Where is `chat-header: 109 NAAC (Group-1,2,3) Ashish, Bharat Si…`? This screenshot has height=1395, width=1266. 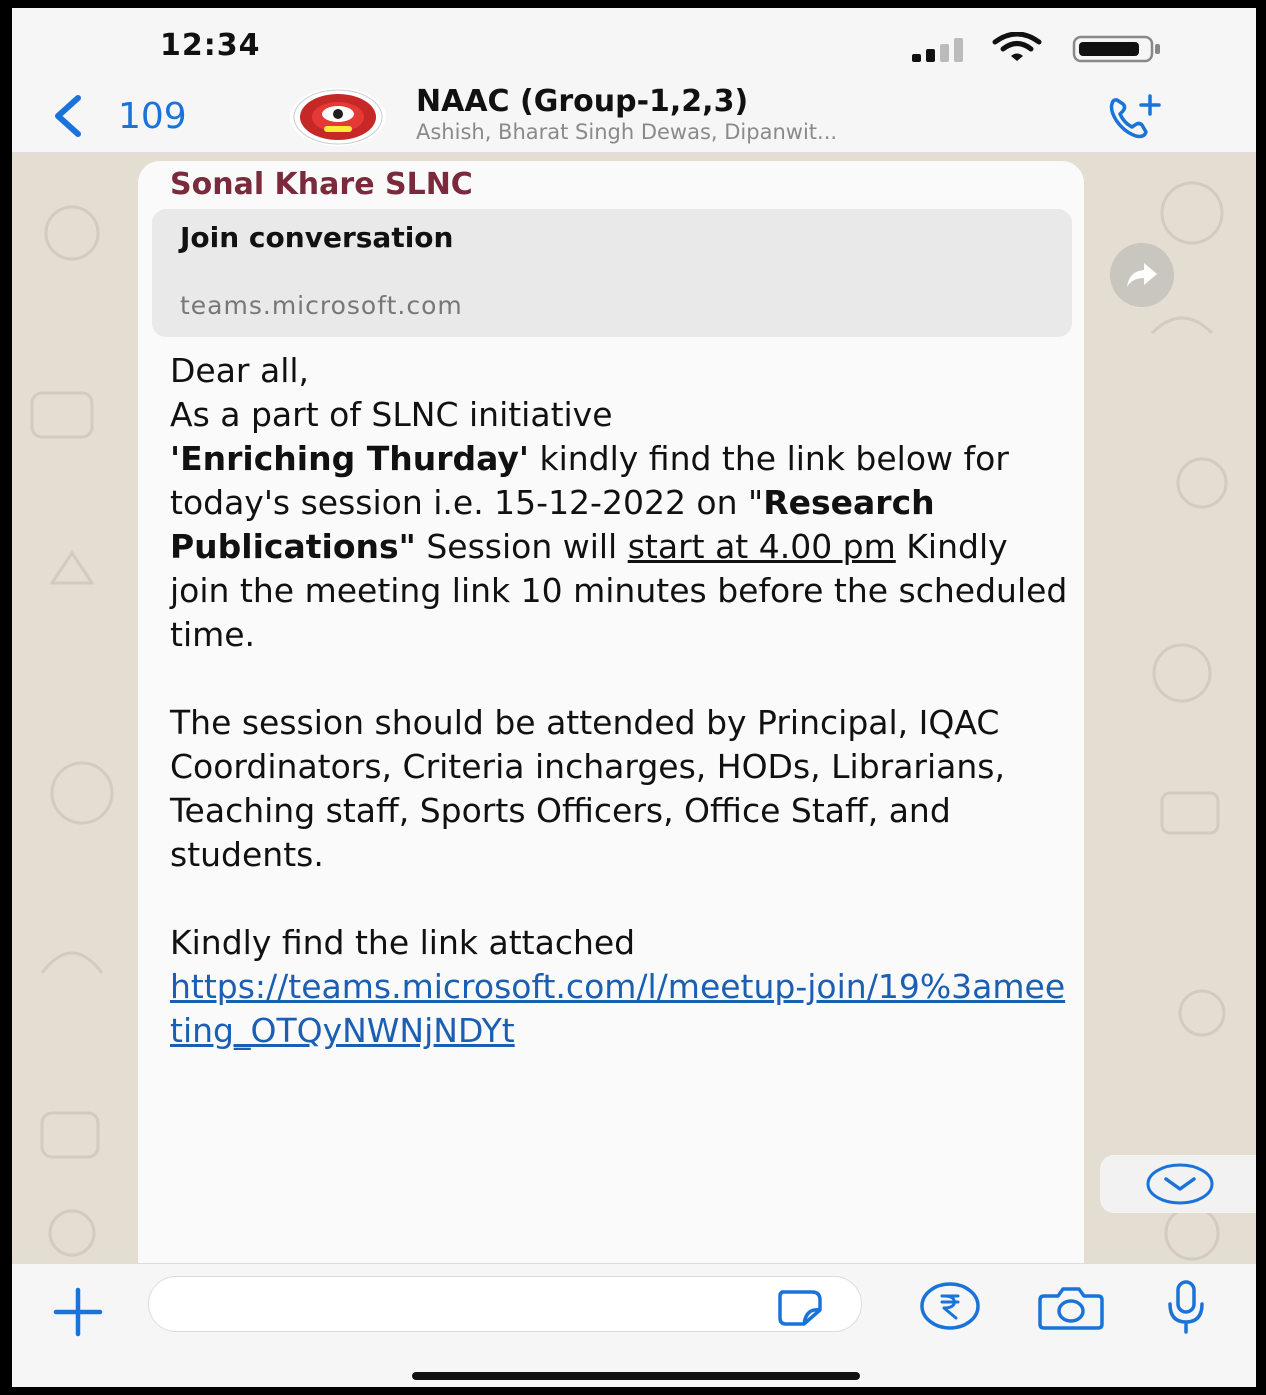
chat-header: 109 NAAC (Group-1,2,3) Ashish, Bharat Si… is located at coordinates (634, 116).